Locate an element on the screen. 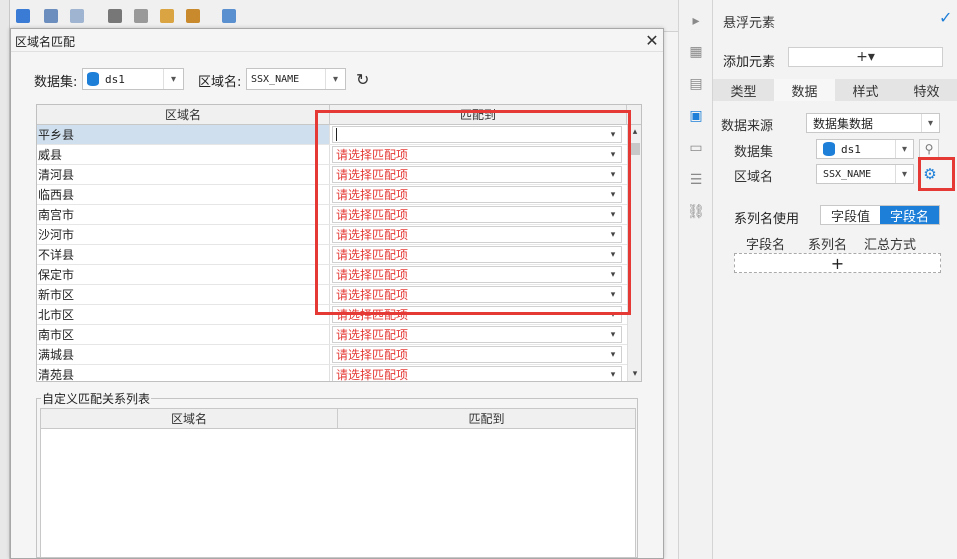  format-brush-icon is located at coordinates (193, 16).